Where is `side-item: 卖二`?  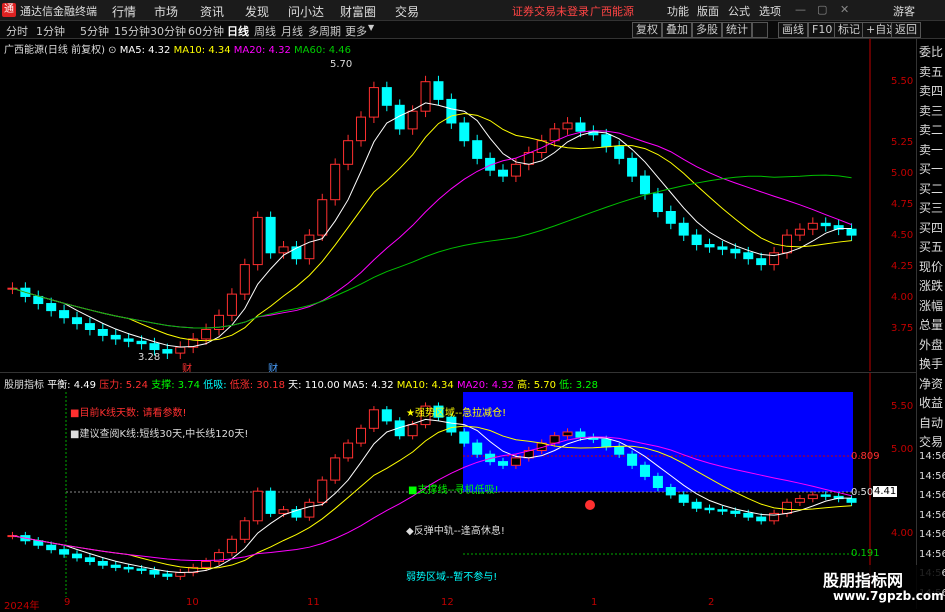
side-item: 卖二 is located at coordinates (932, 129).